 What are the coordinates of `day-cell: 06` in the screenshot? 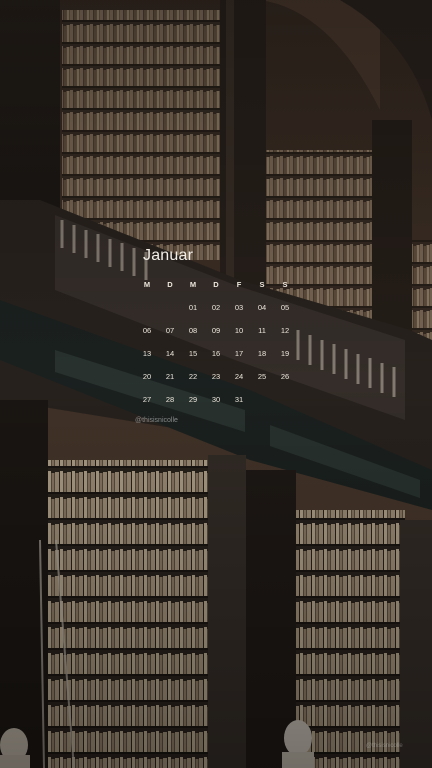 It's located at (147, 330).